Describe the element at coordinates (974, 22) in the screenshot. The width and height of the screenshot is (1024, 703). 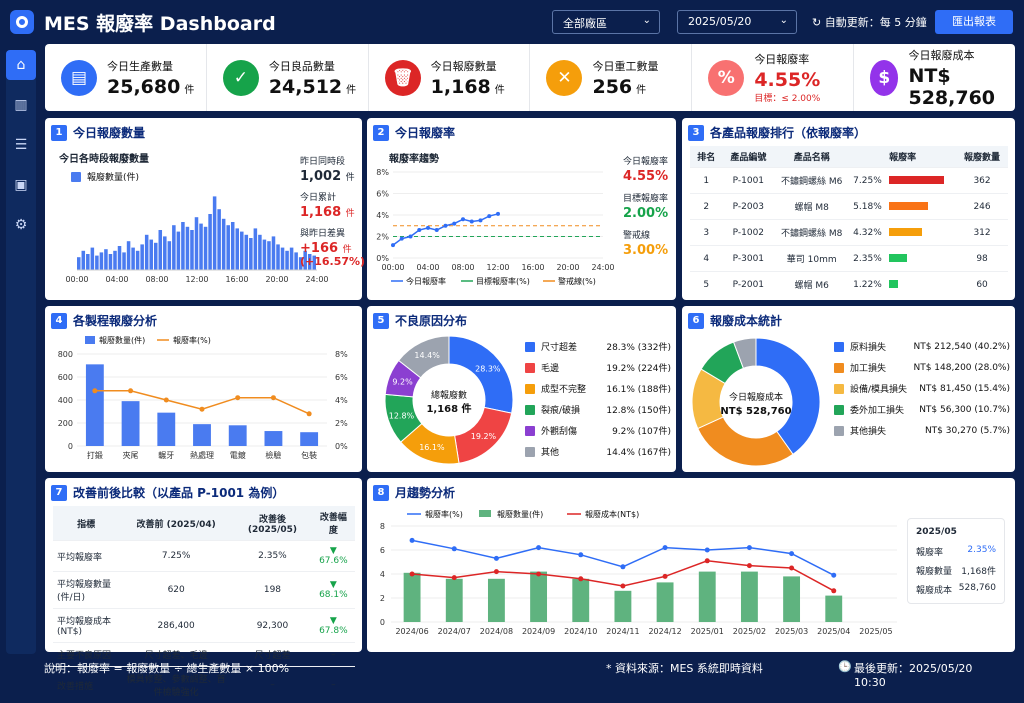
I see `export-button: 匯出報表` at that location.